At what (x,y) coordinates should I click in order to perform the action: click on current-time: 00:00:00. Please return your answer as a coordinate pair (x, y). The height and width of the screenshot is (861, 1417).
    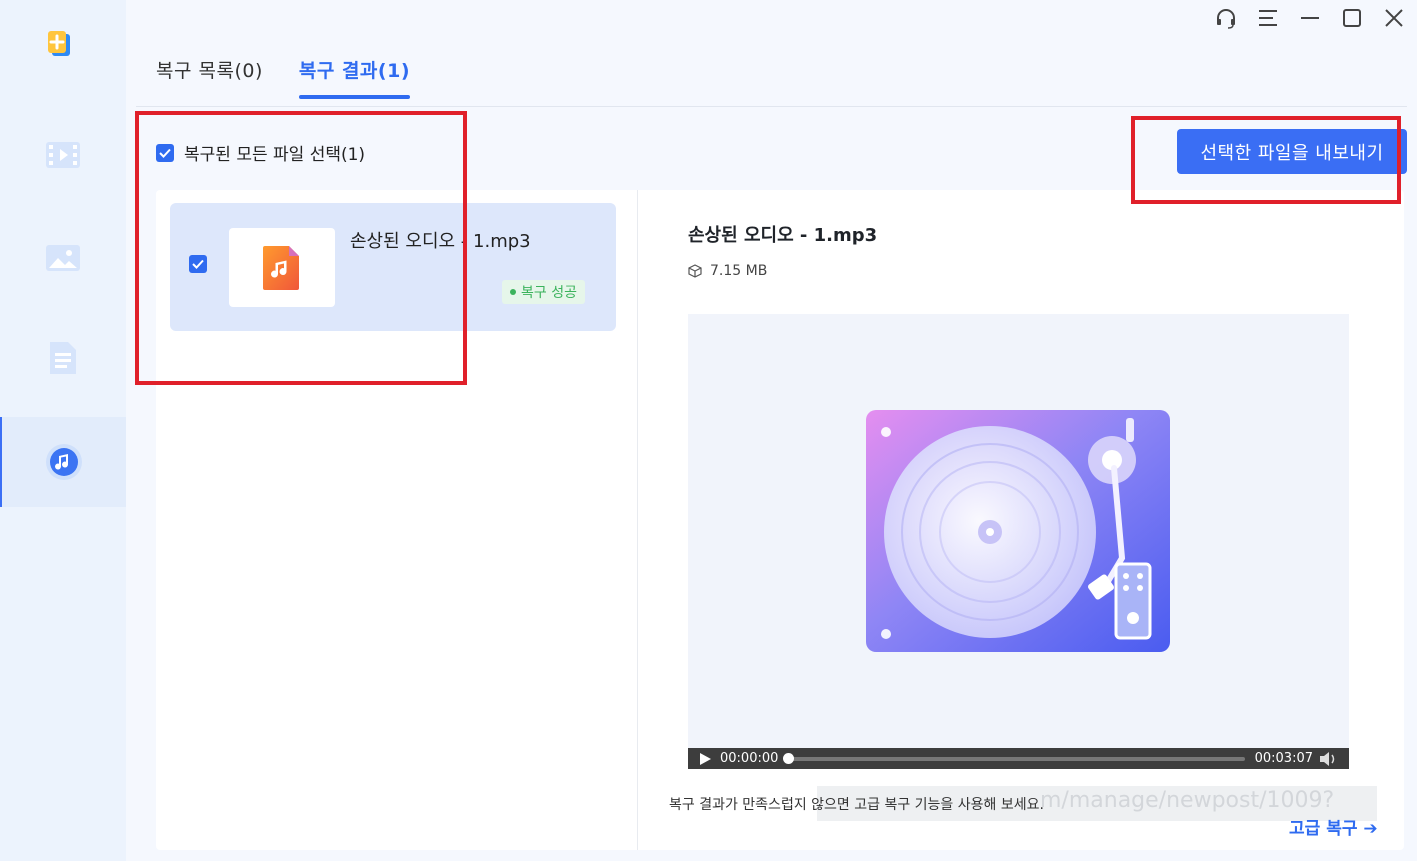
    Looking at the image, I should click on (749, 758).